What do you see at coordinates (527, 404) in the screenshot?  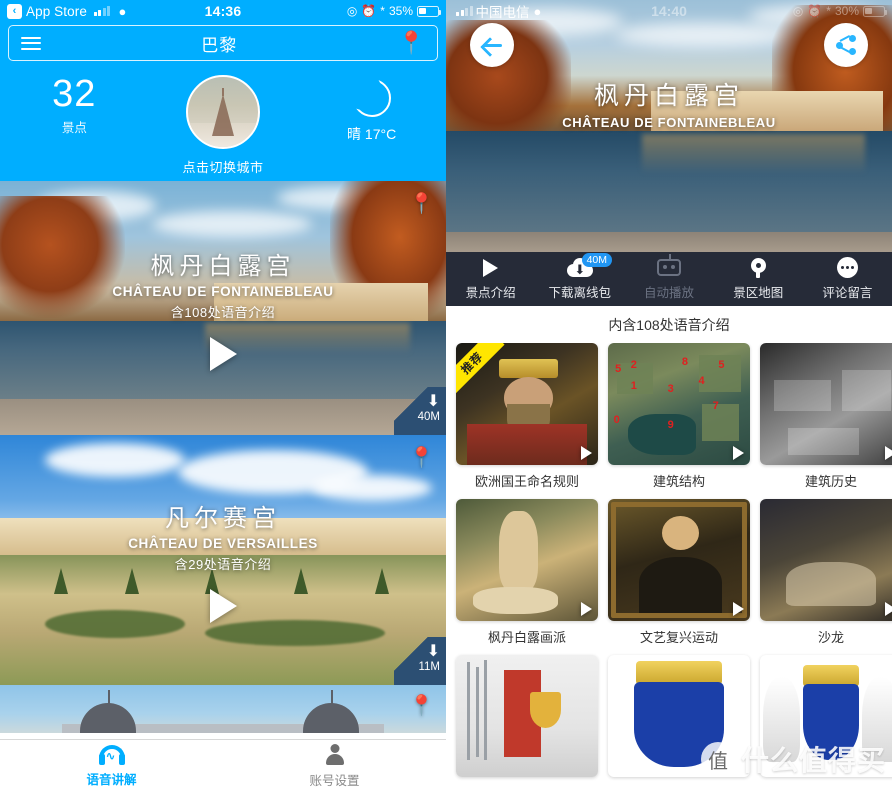 I see `king-portrait-thumbnail: 推荐` at bounding box center [527, 404].